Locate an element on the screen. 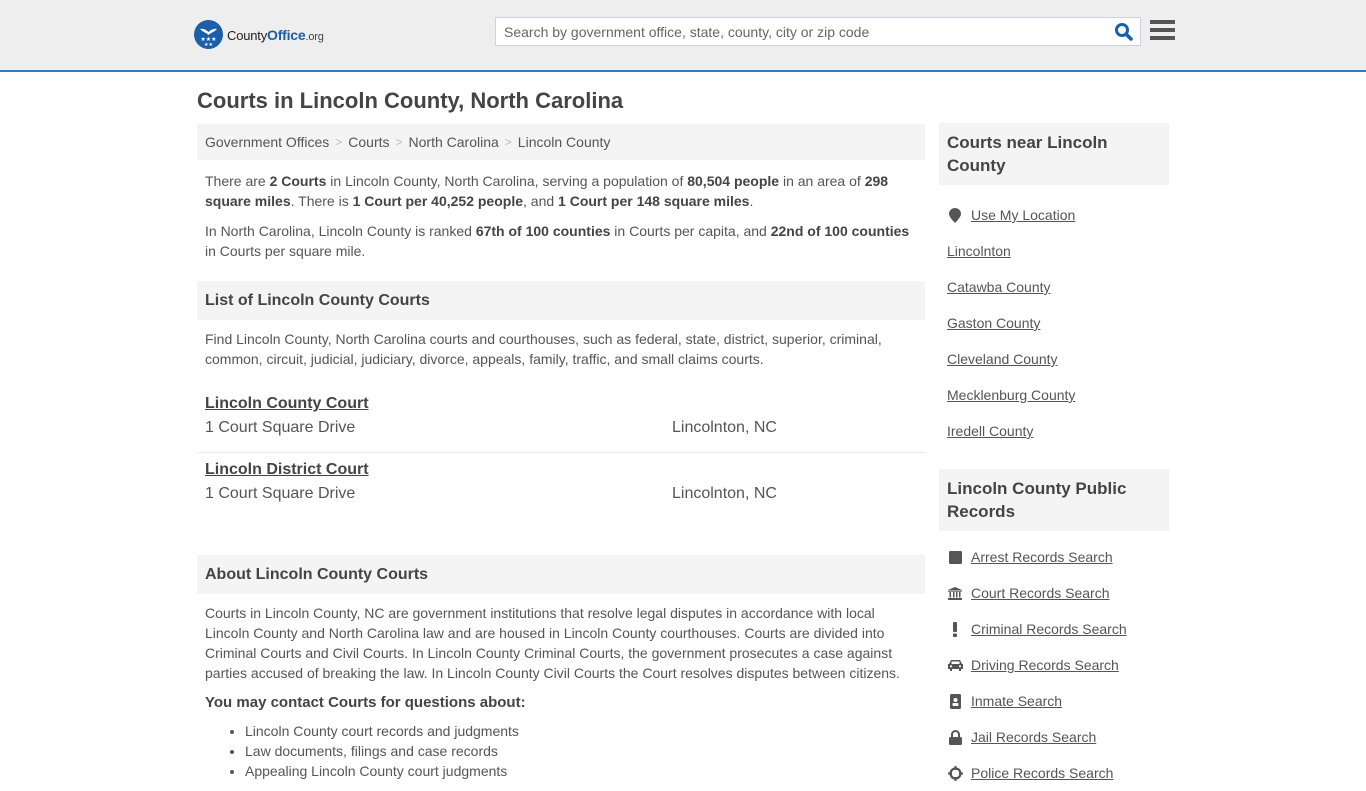 This screenshot has width=1366, height=791. court-records-link: Court Records Search is located at coordinates (1040, 593).